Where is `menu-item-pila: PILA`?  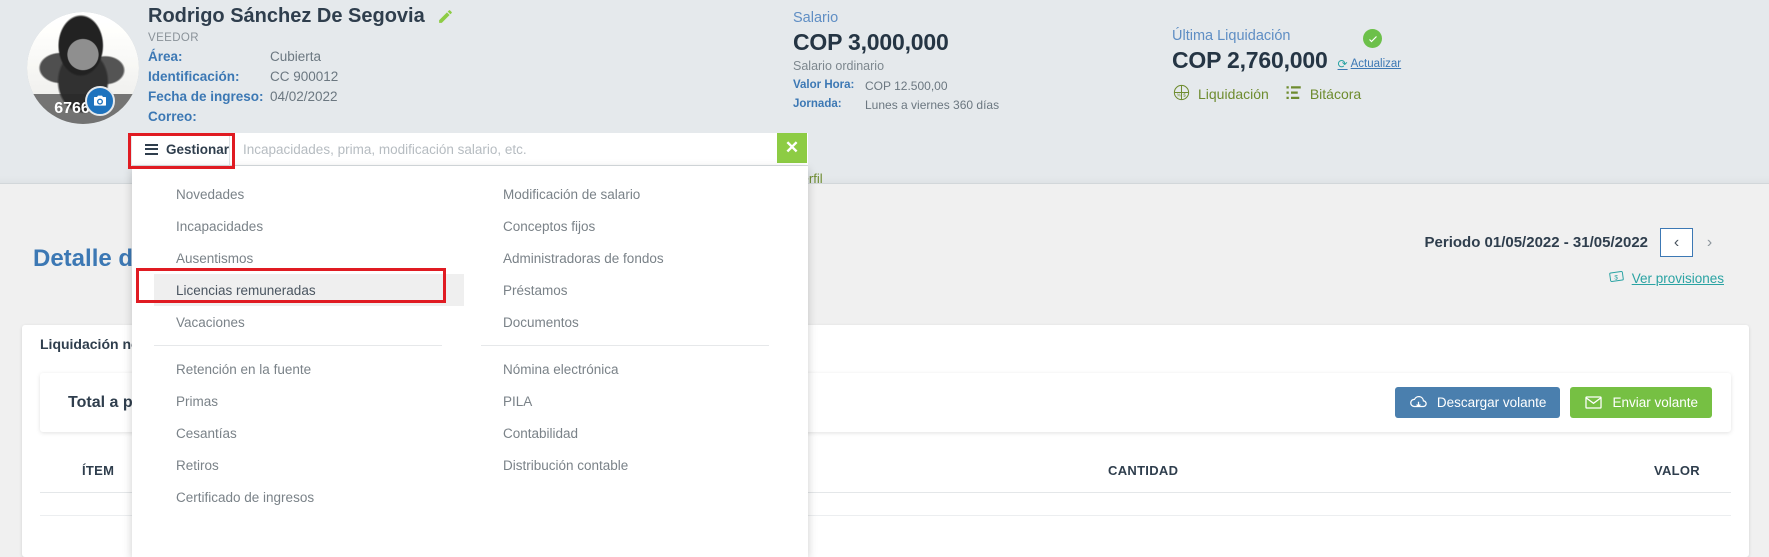
menu-item-pila: PILA is located at coordinates (636, 401).